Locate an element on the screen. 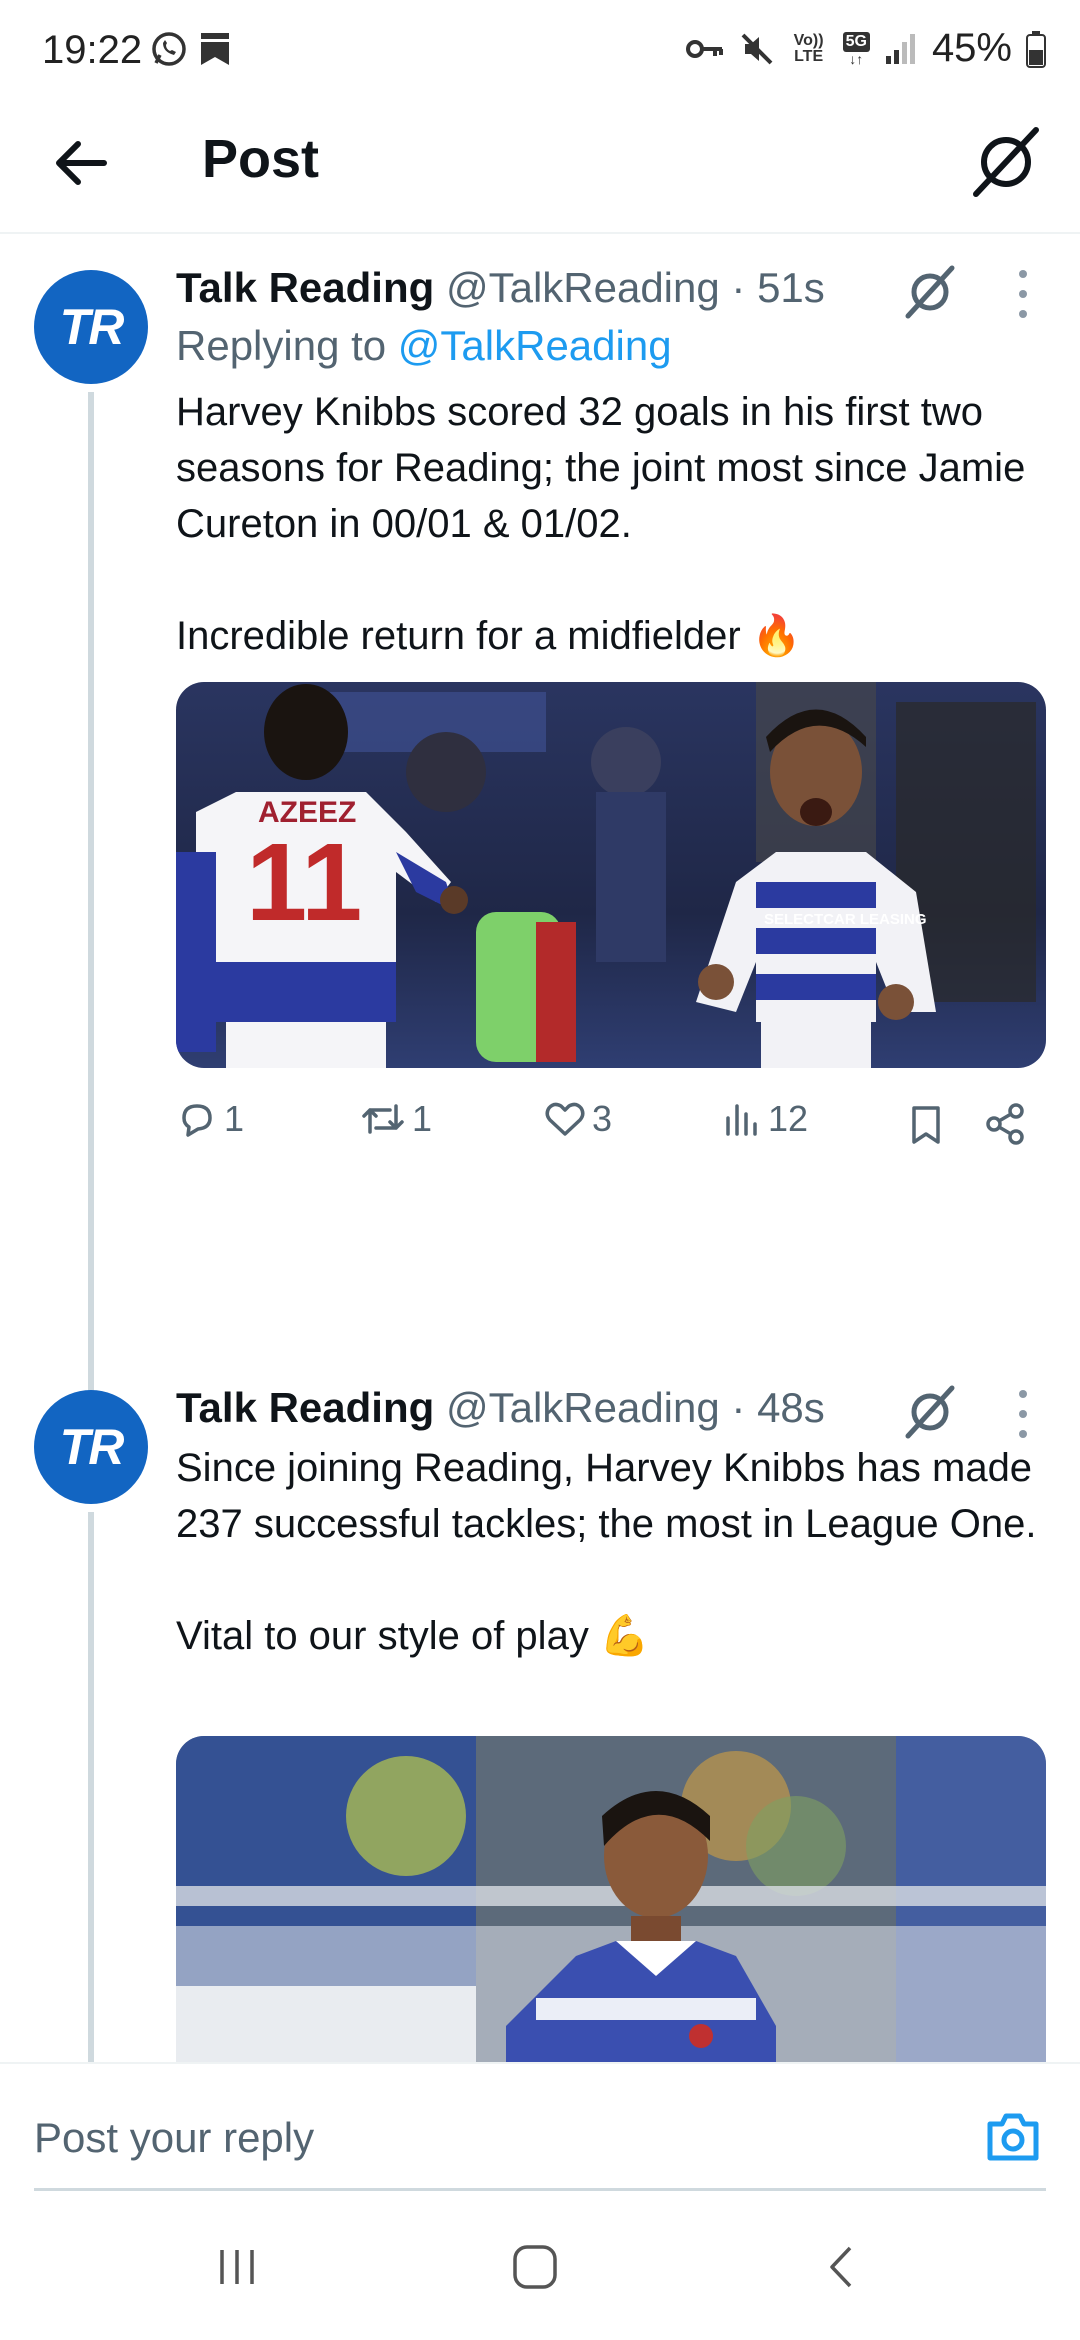 The height and width of the screenshot is (2340, 1080). battery-icon is located at coordinates (1036, 49).